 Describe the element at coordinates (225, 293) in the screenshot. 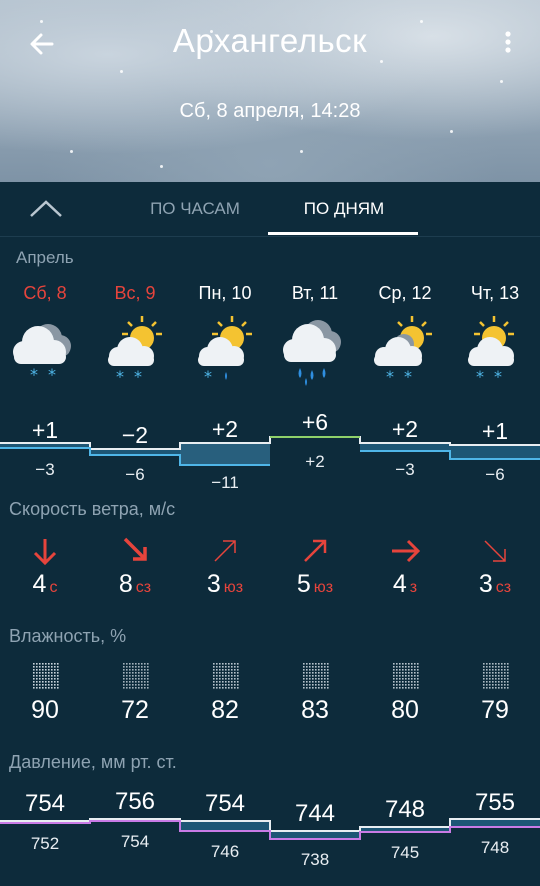

I see `day-label: Пн, 10` at that location.